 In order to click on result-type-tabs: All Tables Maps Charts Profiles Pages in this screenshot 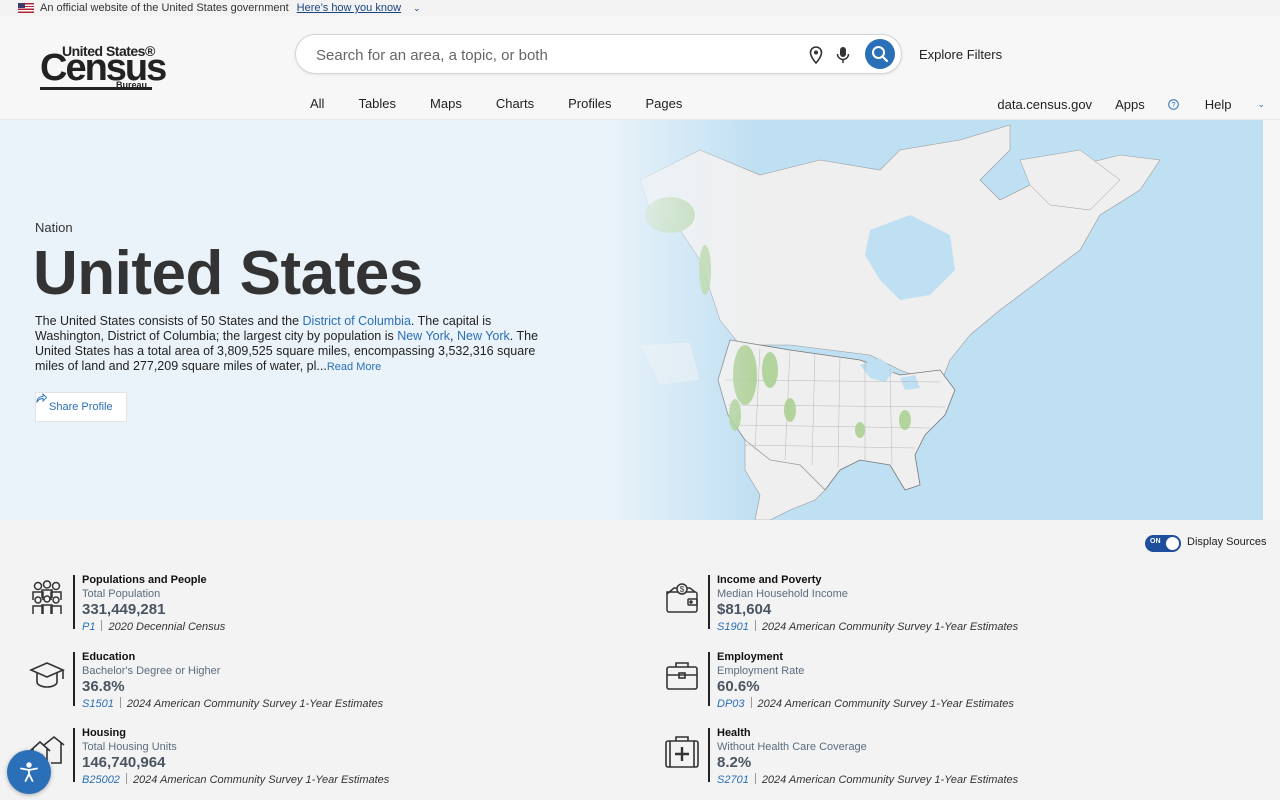, I will do `click(513, 103)`.